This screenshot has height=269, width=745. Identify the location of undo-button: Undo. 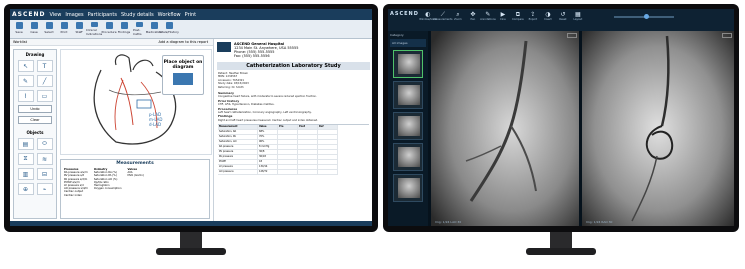
(35, 109).